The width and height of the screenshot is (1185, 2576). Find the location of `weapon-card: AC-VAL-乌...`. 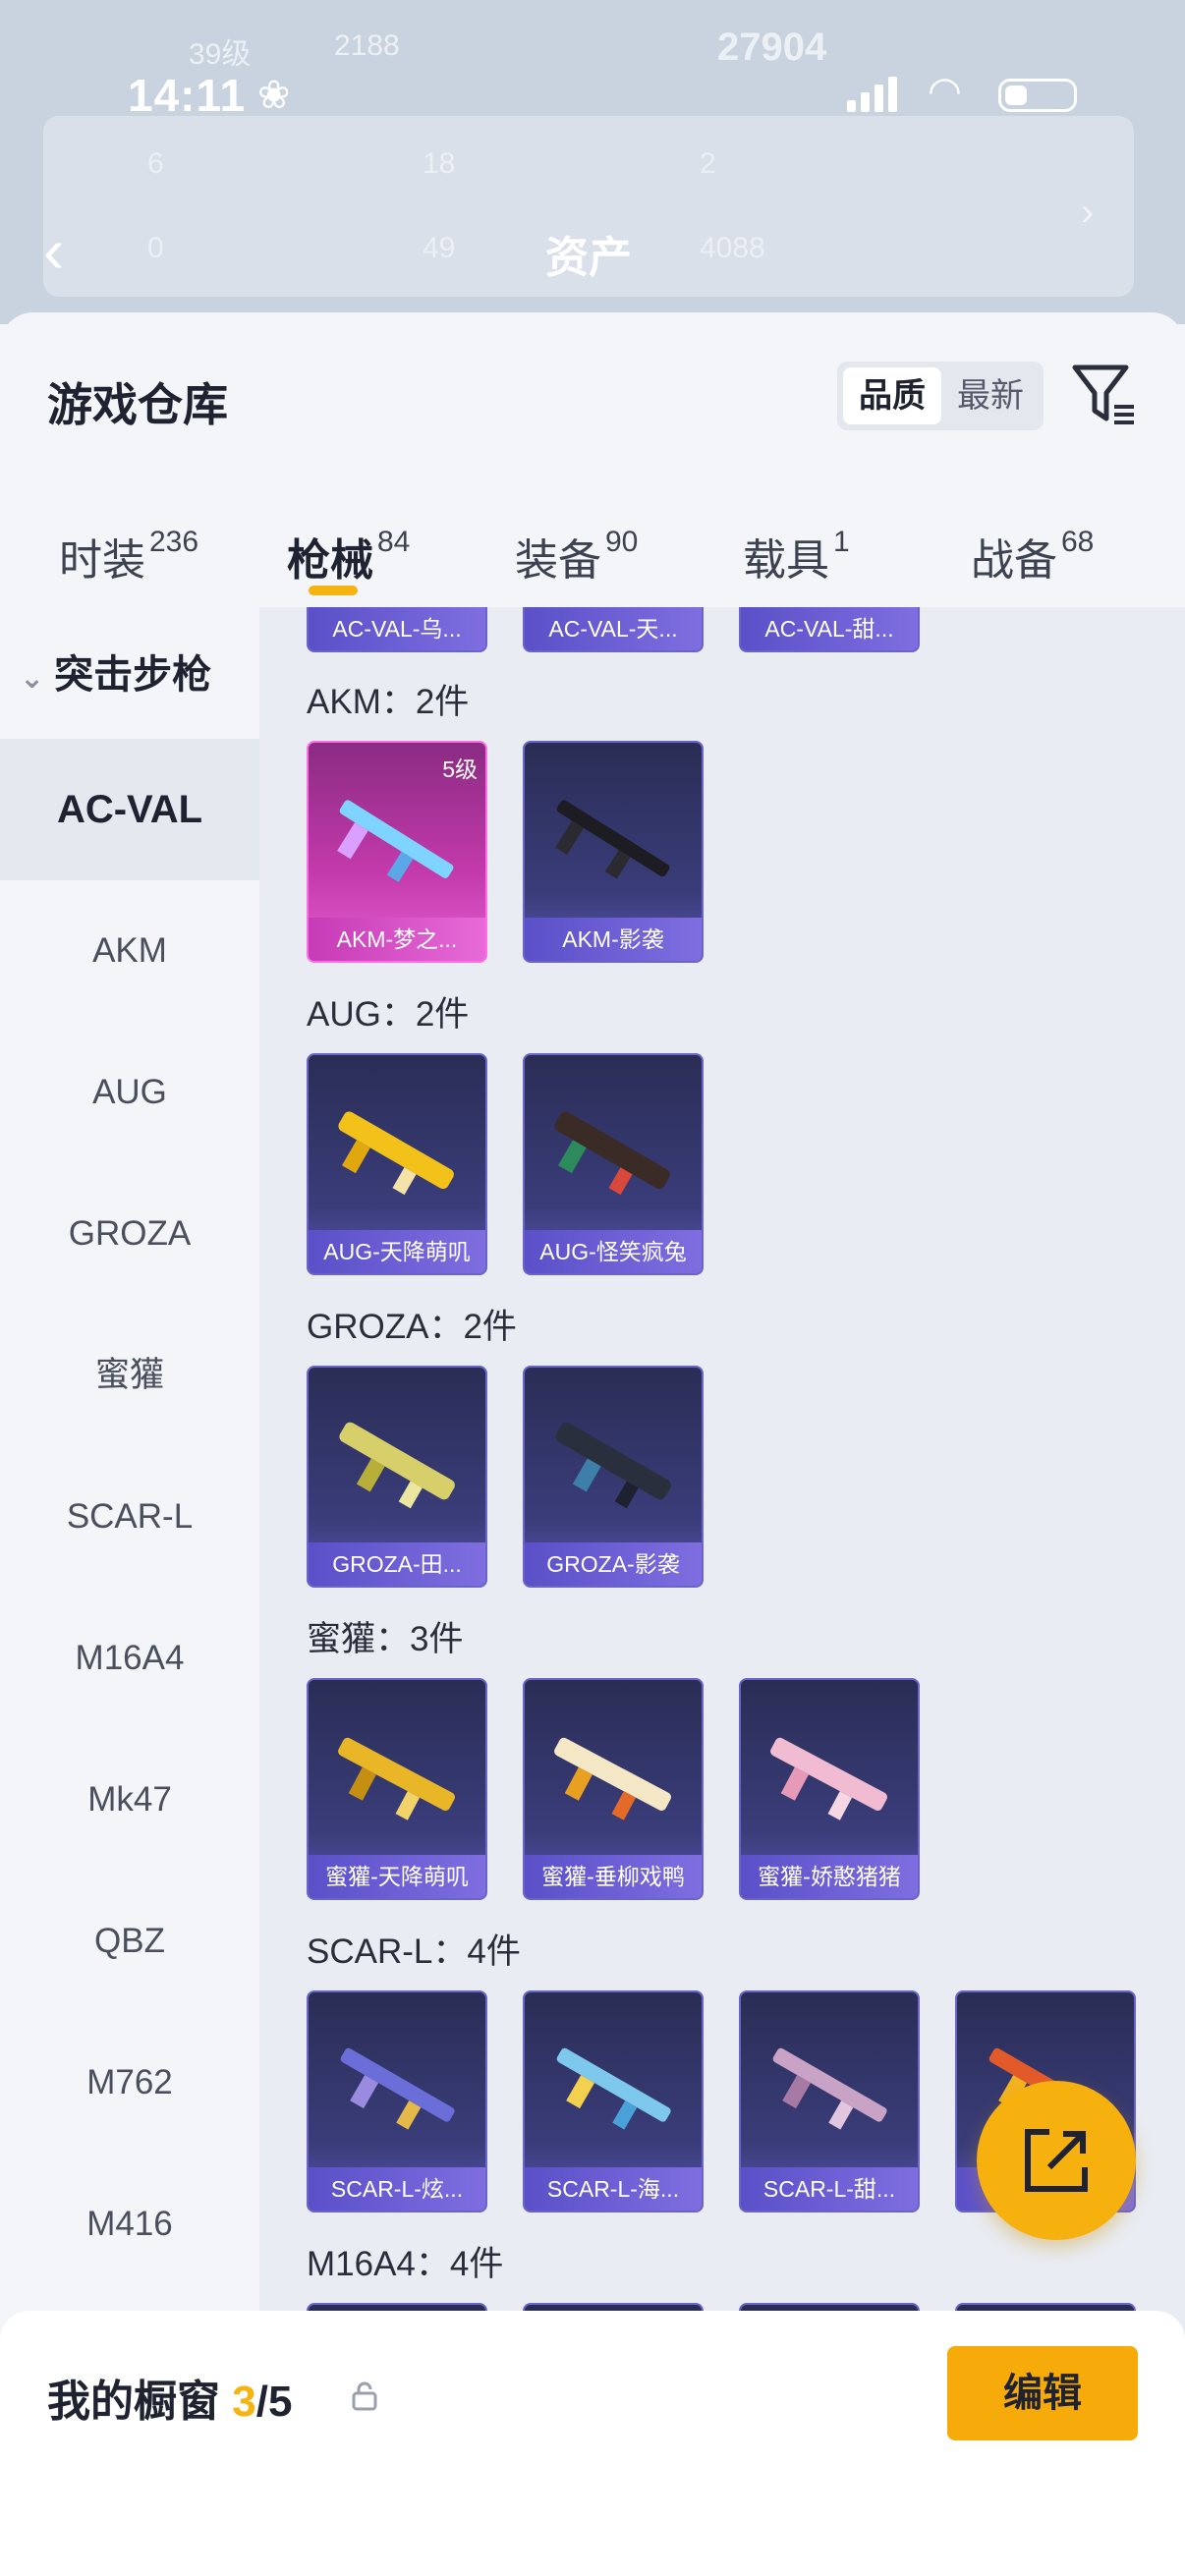

weapon-card: AC-VAL-乌... is located at coordinates (397, 629).